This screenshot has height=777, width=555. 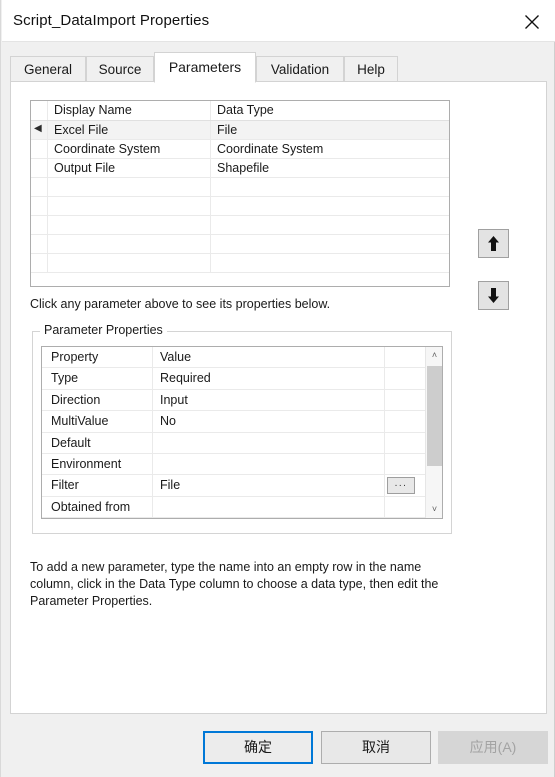 What do you see at coordinates (405, 357) in the screenshot?
I see `column-header-extra` at bounding box center [405, 357].